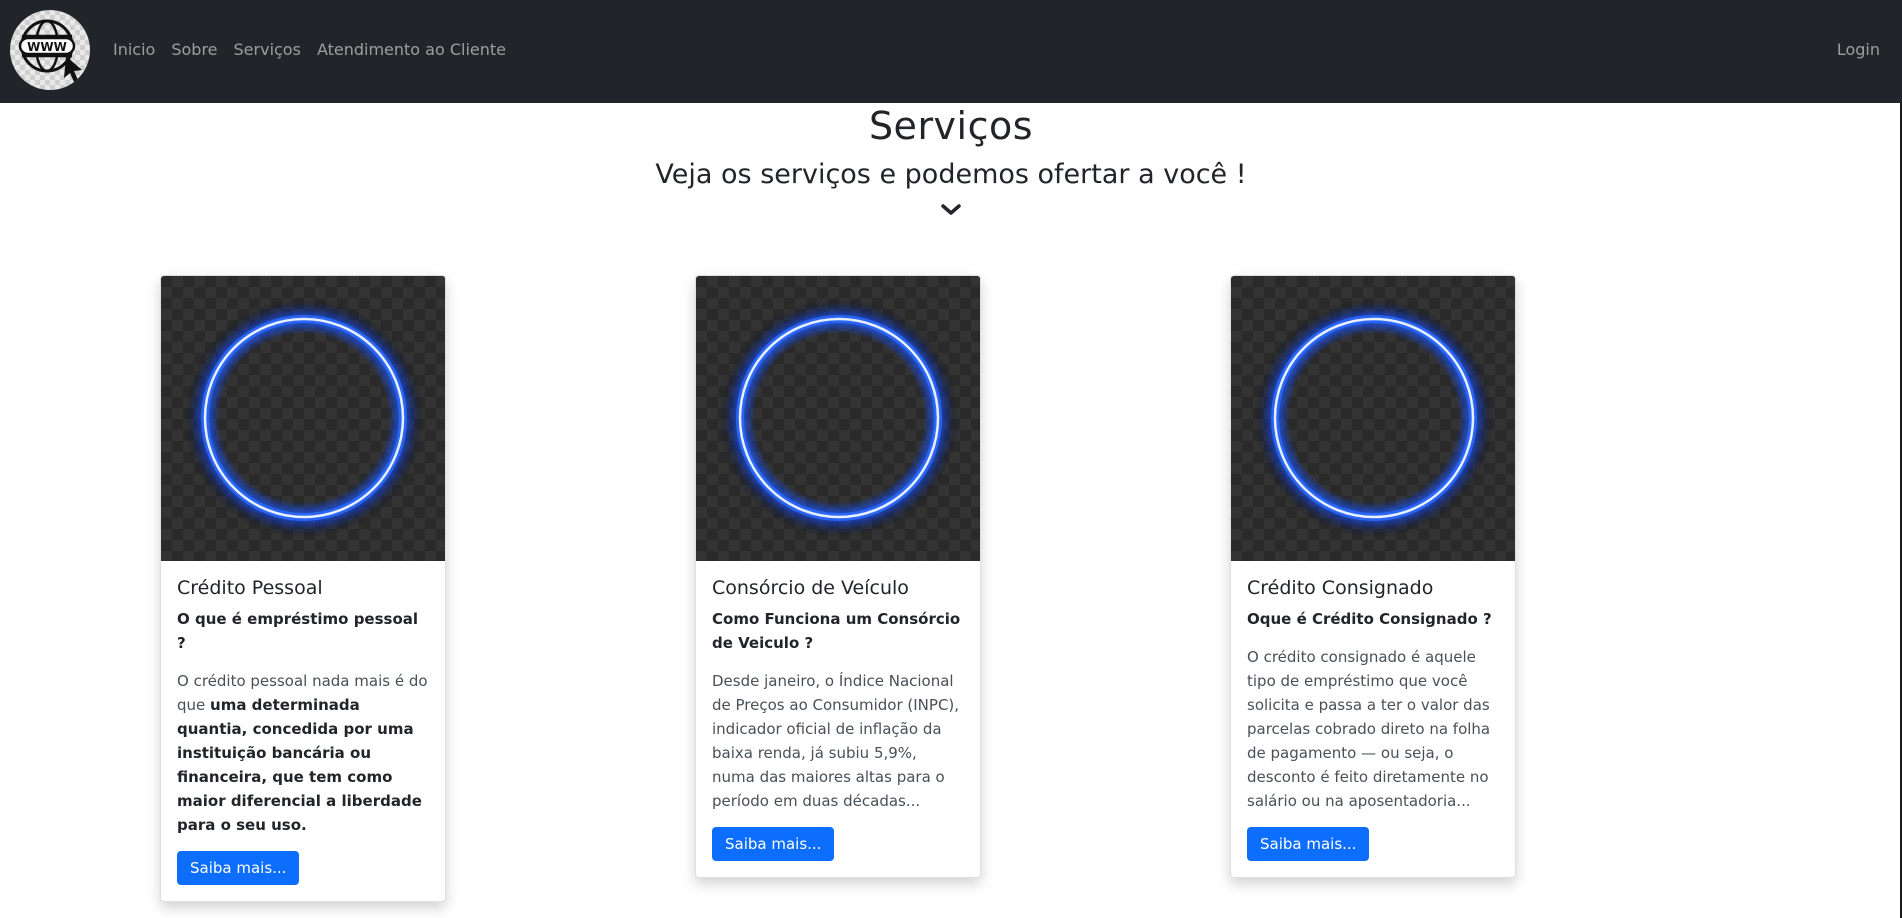 The width and height of the screenshot is (1902, 918). Describe the element at coordinates (810, 588) in the screenshot. I see `card-title: Consórcio de Veículo` at that location.